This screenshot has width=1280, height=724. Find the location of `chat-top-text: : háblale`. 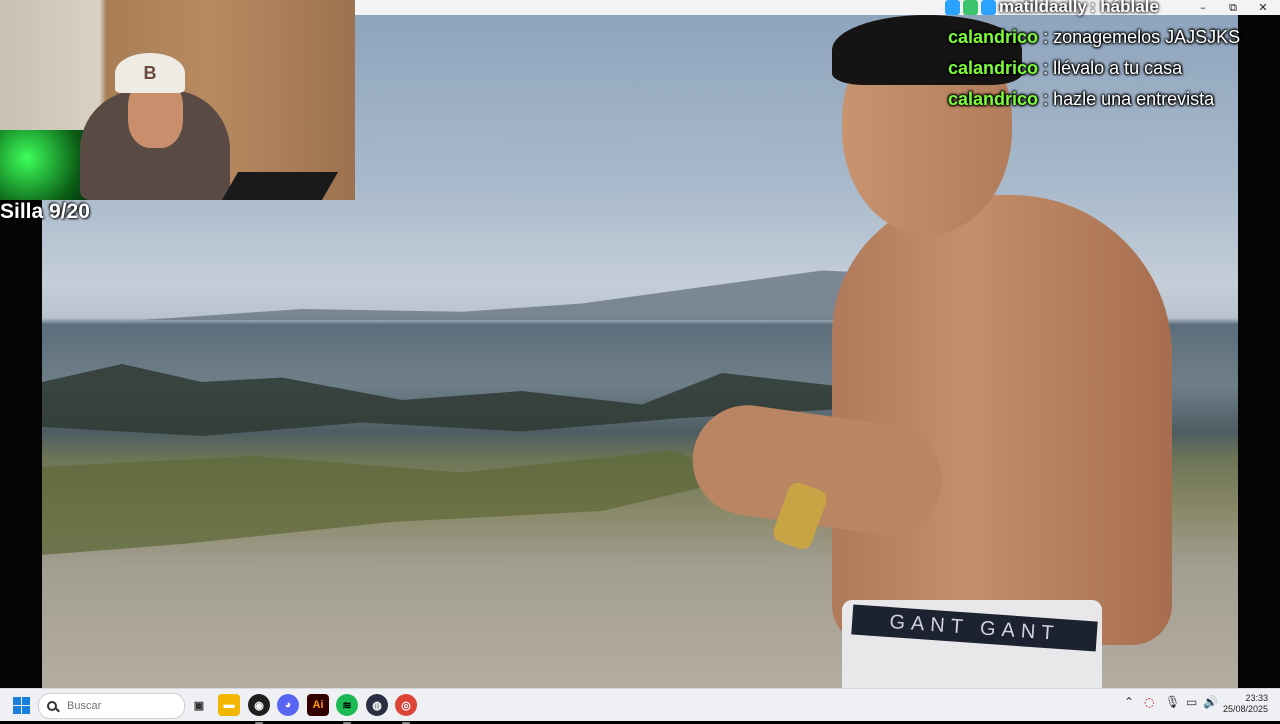

chat-top-text: : háblale is located at coordinates (1124, 8).